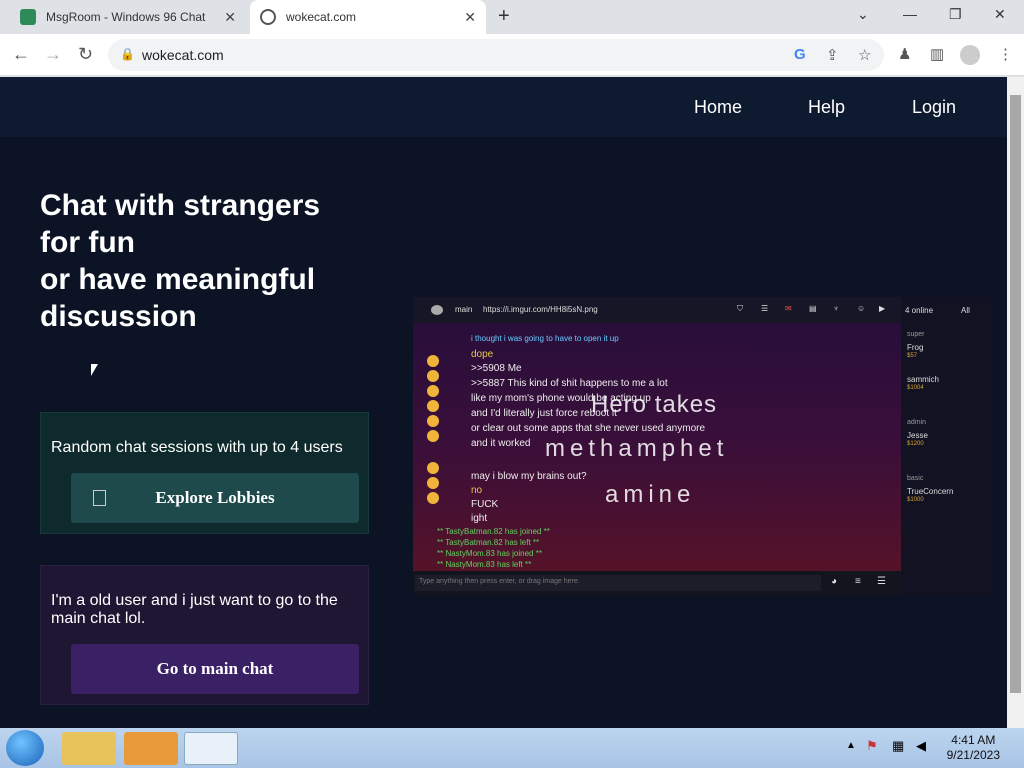  I want to click on close-window-button: ✕, so click(1000, 14).